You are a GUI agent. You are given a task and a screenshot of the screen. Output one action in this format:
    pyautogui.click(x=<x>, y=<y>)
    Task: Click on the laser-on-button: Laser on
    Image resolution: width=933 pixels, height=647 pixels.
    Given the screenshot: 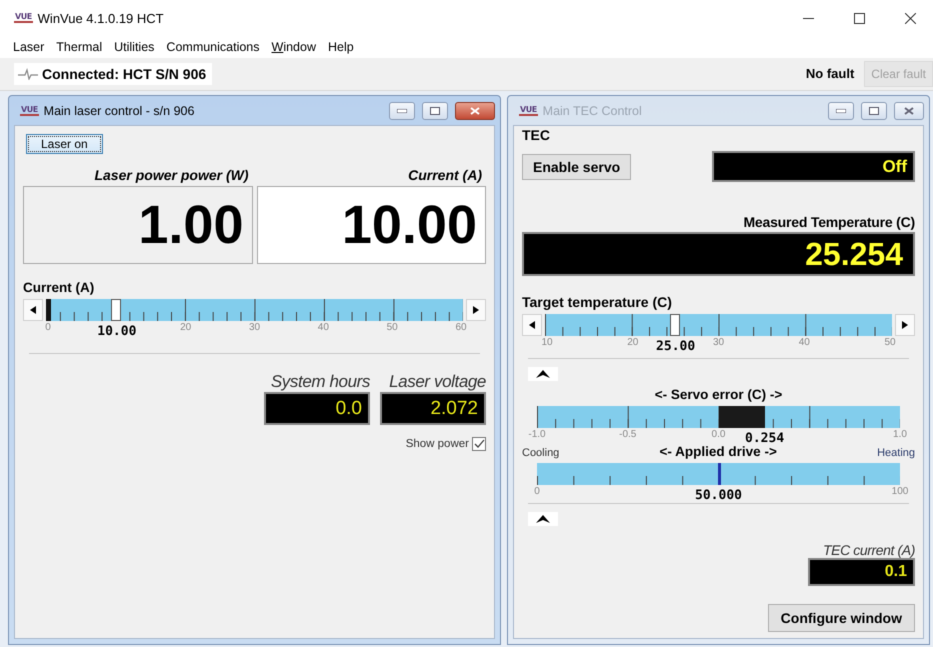 What is the action you would take?
    pyautogui.click(x=64, y=144)
    